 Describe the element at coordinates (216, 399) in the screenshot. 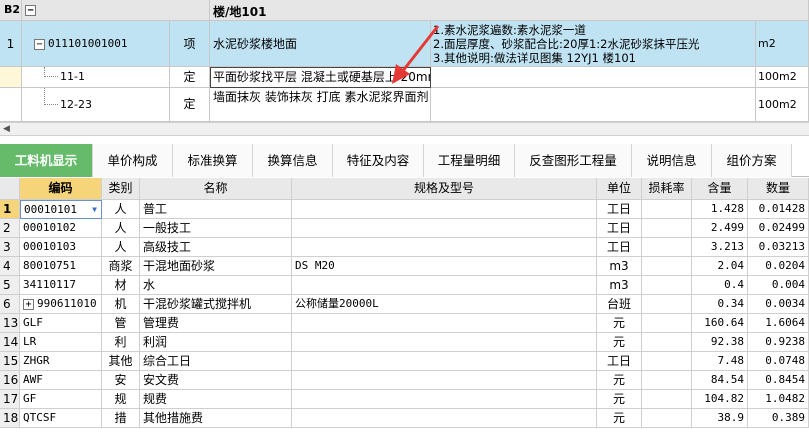

I see `cell-name: 规费` at that location.